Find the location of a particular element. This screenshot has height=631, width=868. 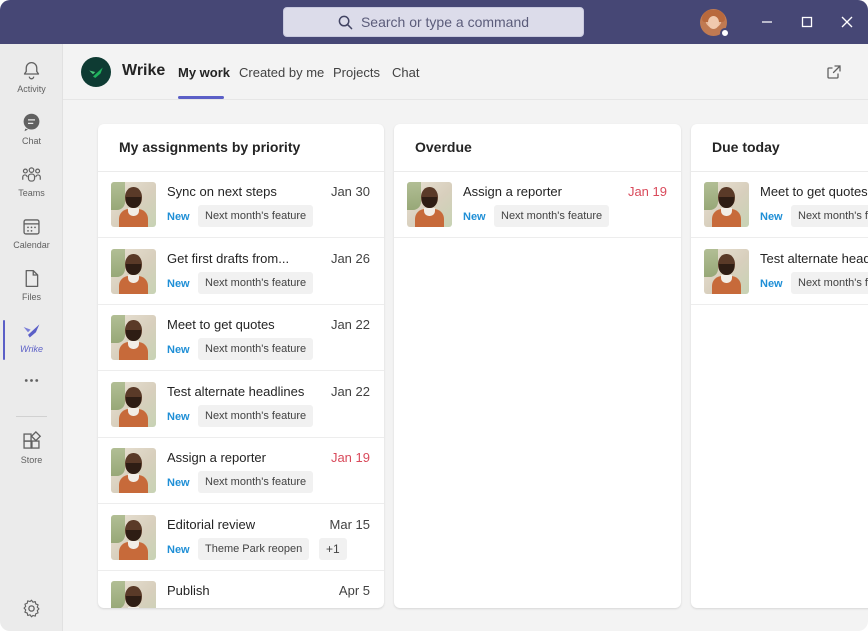

rail-label: Activity is located at coordinates (31, 89).